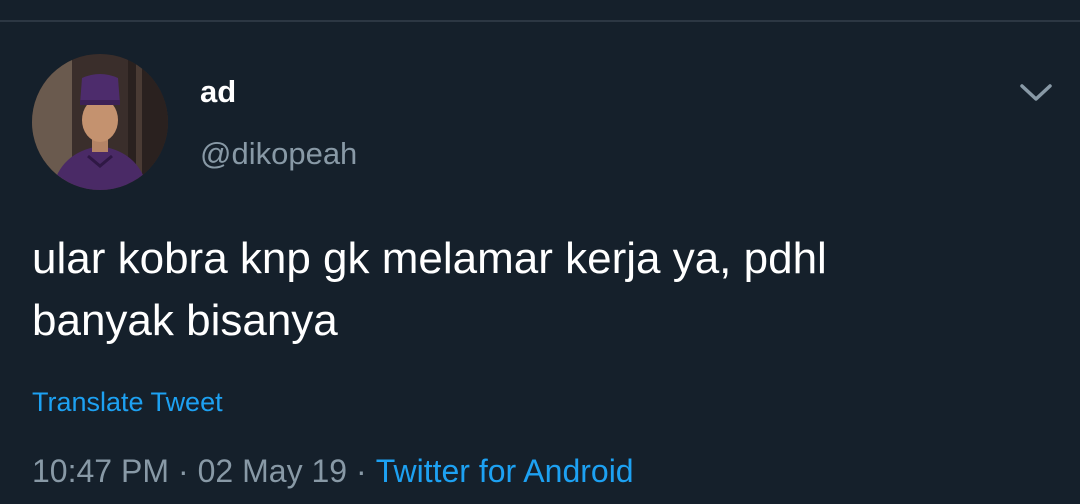 The height and width of the screenshot is (504, 1080). What do you see at coordinates (127, 402) in the screenshot?
I see `translate-tweet-link: Translate Tweet` at bounding box center [127, 402].